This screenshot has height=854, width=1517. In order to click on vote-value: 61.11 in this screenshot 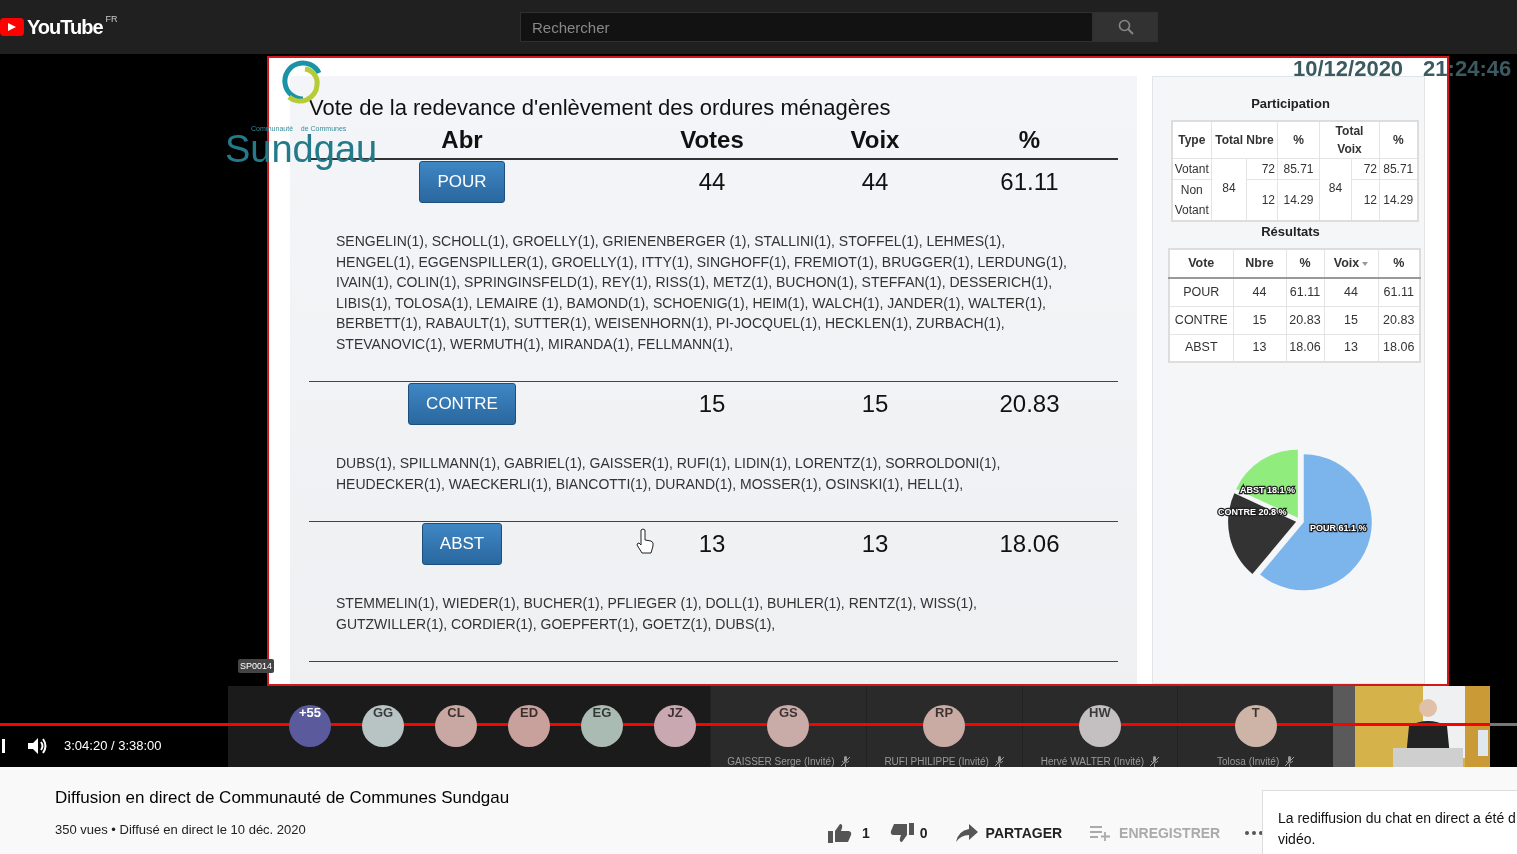, I will do `click(1029, 181)`.